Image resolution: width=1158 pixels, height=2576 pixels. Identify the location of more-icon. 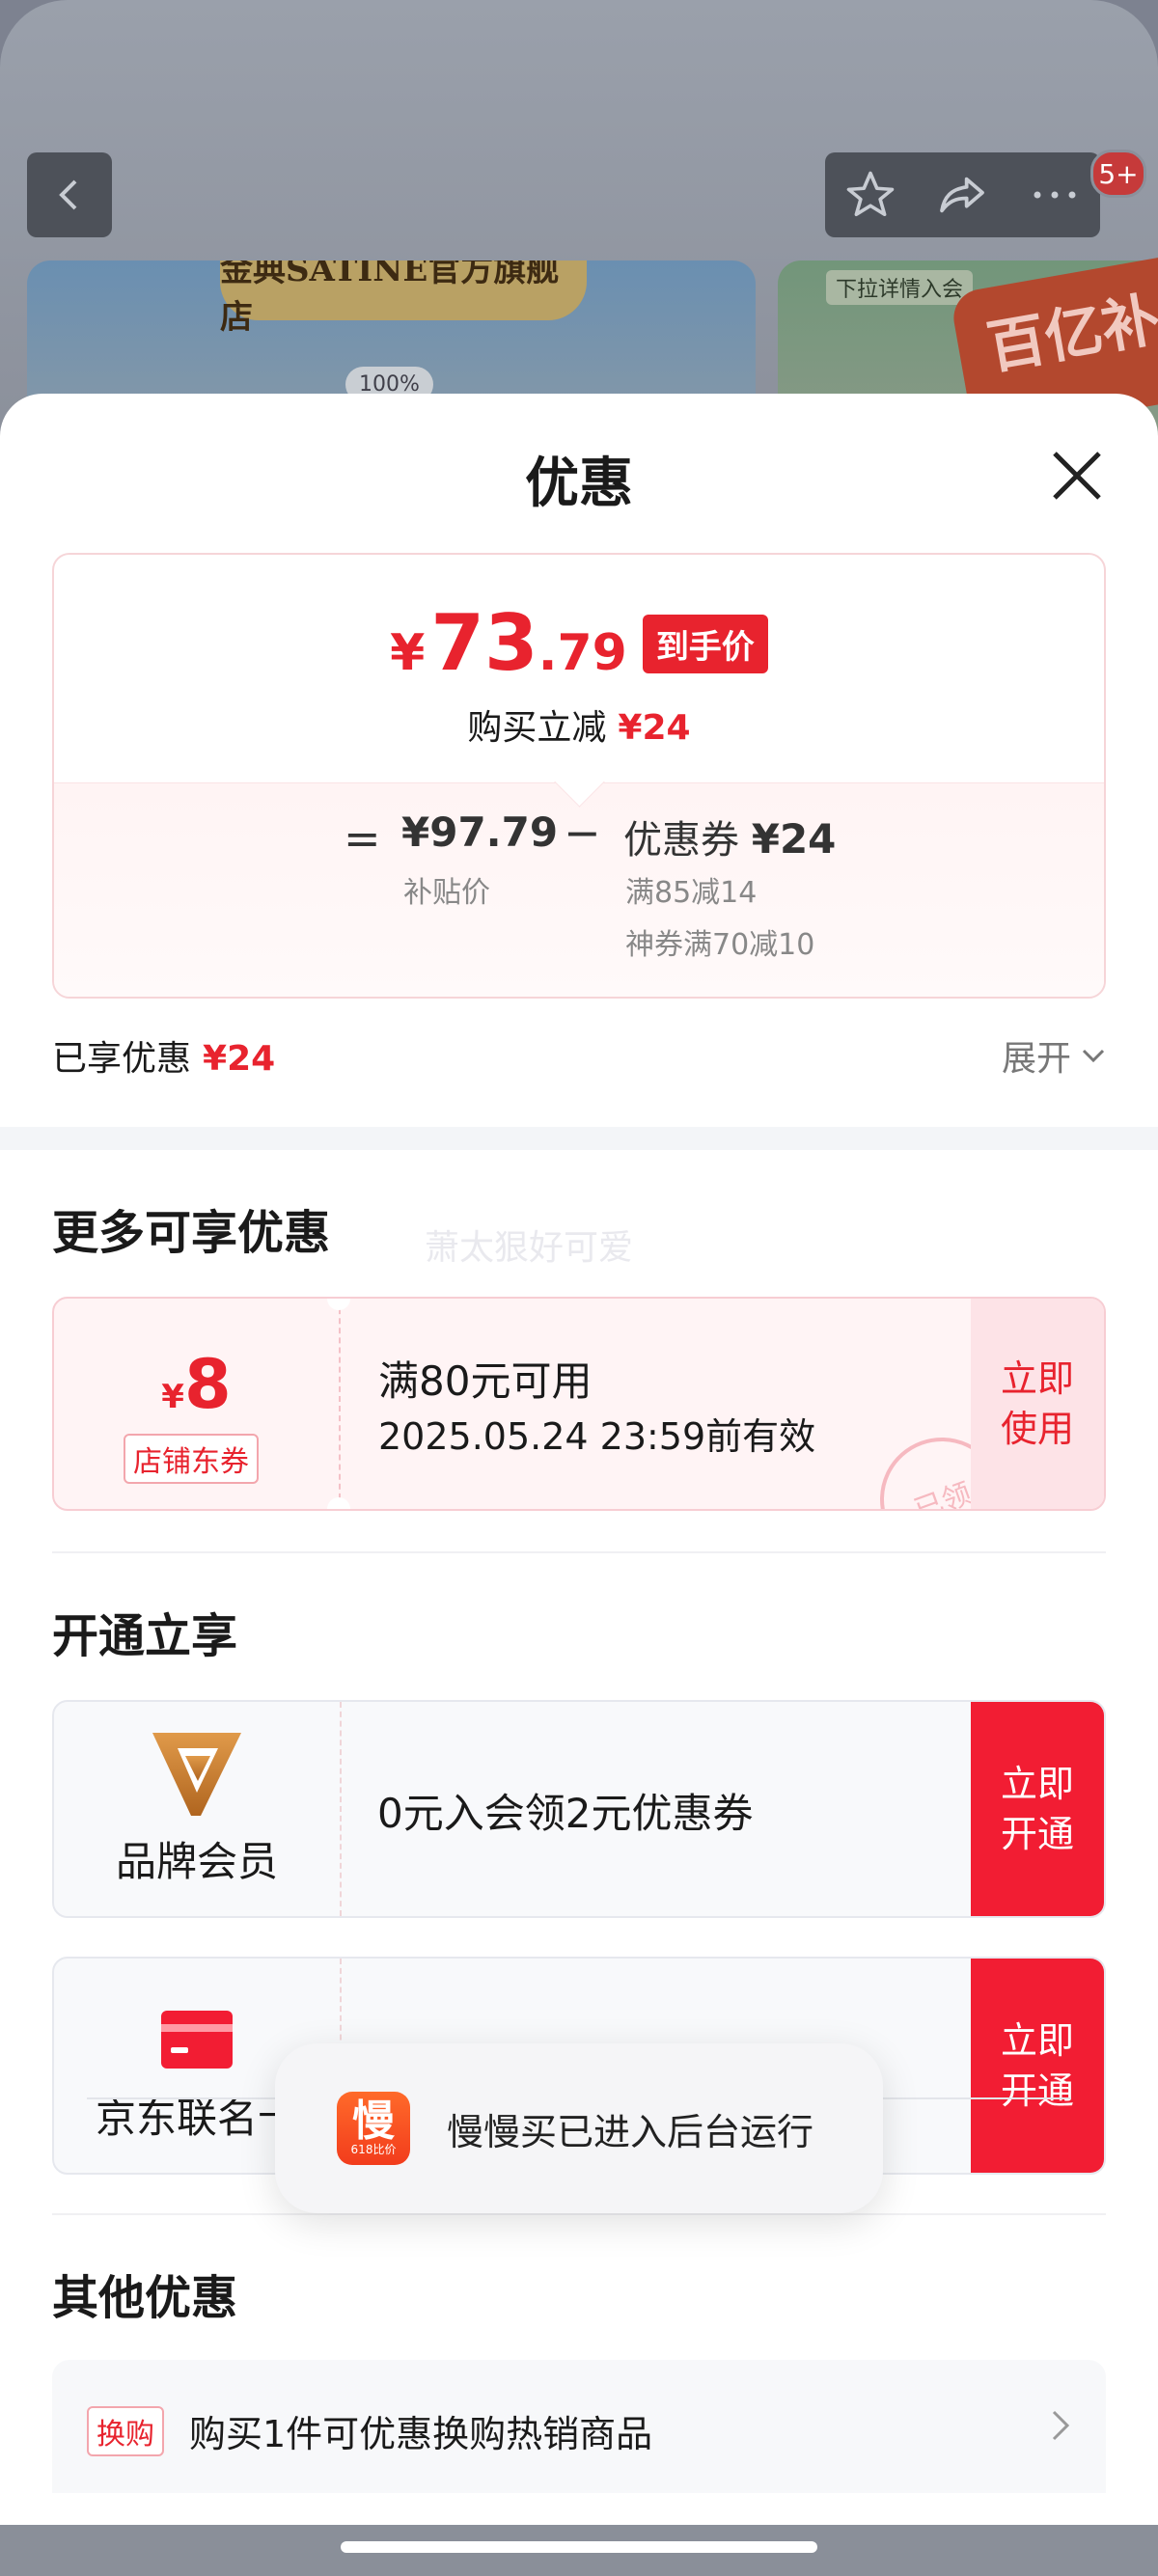
(1055, 195).